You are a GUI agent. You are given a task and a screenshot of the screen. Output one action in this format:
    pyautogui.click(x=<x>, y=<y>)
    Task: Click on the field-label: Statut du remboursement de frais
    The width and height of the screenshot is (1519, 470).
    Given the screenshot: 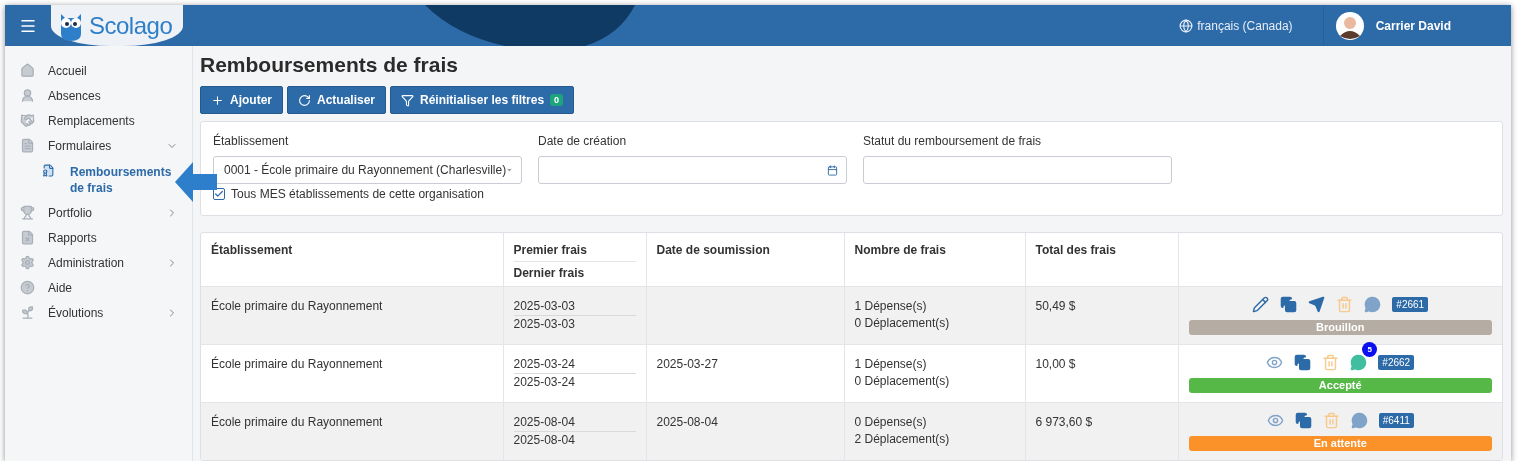 What is the action you would take?
    pyautogui.click(x=953, y=141)
    